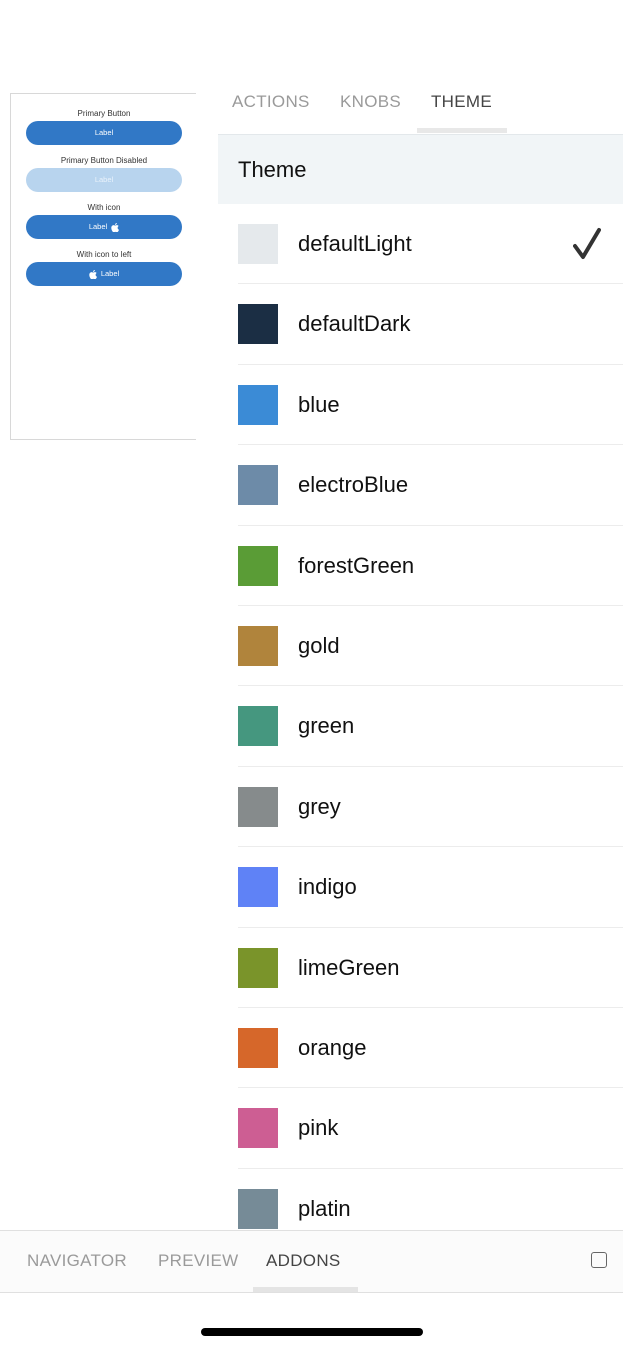 The image size is (623, 1350). I want to click on theme-name: defaultDark, so click(354, 324).